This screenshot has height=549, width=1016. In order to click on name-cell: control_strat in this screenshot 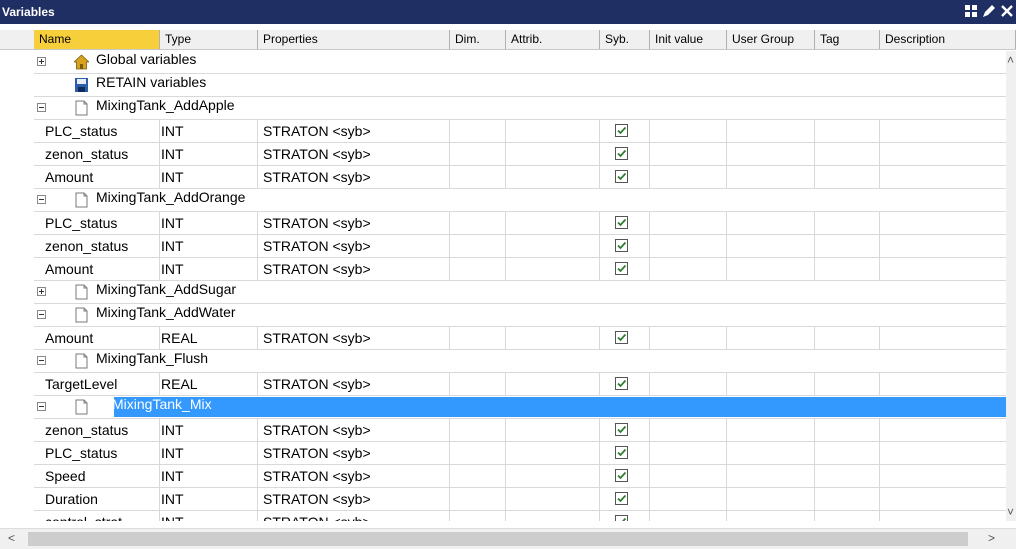, I will do `click(97, 516)`.